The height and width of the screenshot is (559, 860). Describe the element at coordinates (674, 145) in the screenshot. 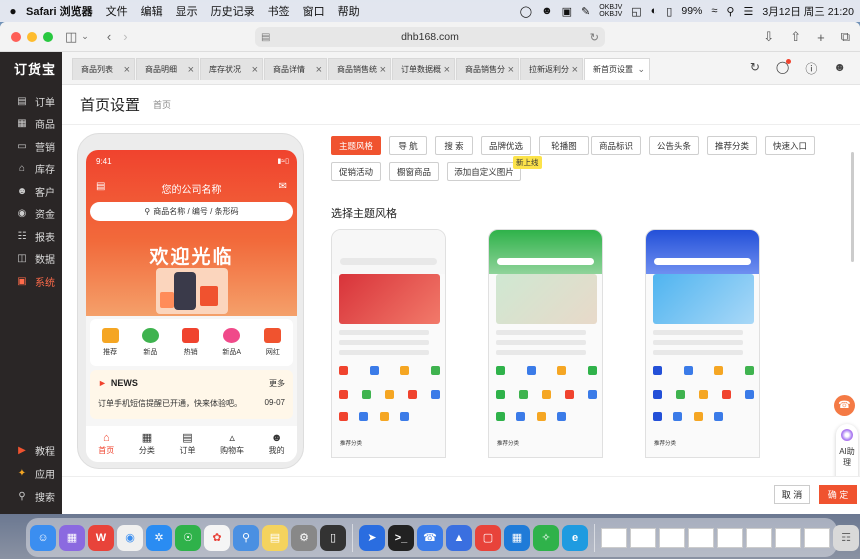

I see `button-headline: 公告头条` at that location.